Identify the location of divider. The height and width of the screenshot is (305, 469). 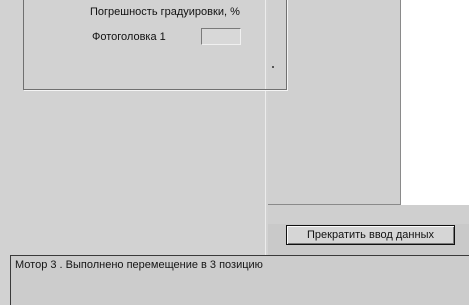
(334, 204).